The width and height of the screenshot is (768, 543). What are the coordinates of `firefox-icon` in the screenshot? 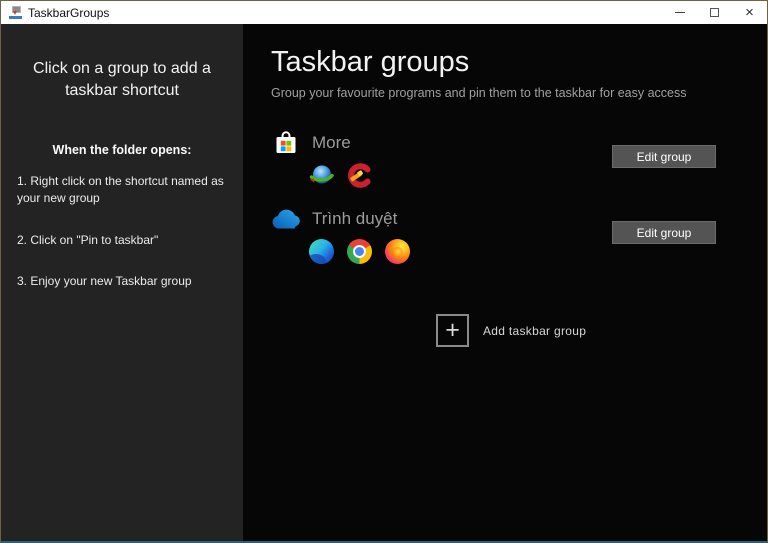 It's located at (397, 251).